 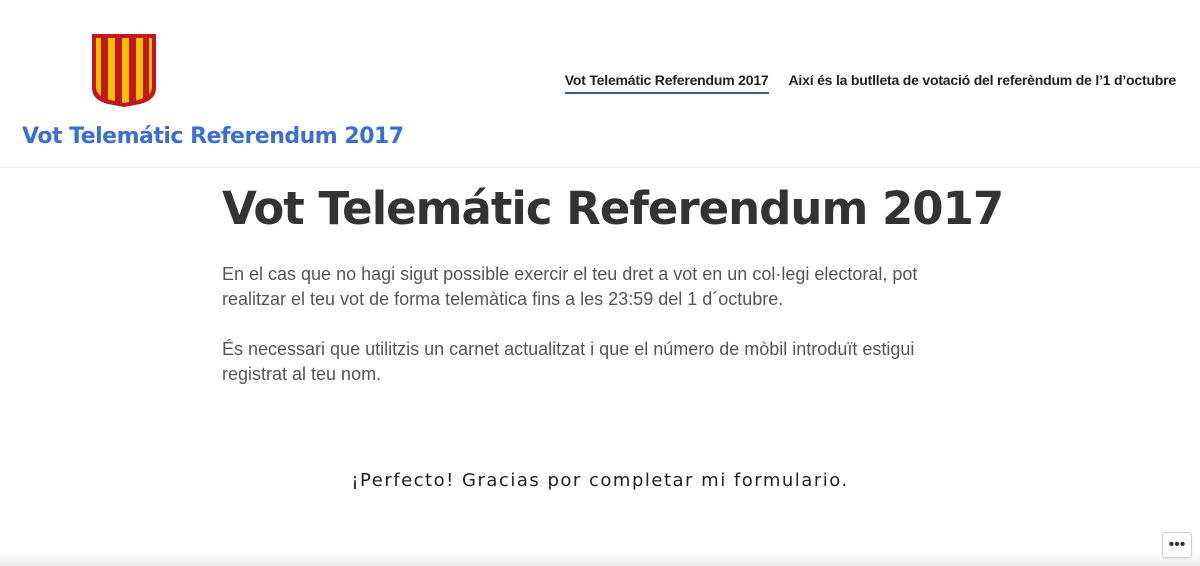 What do you see at coordinates (124, 70) in the screenshot?
I see `senyera-shield-icon` at bounding box center [124, 70].